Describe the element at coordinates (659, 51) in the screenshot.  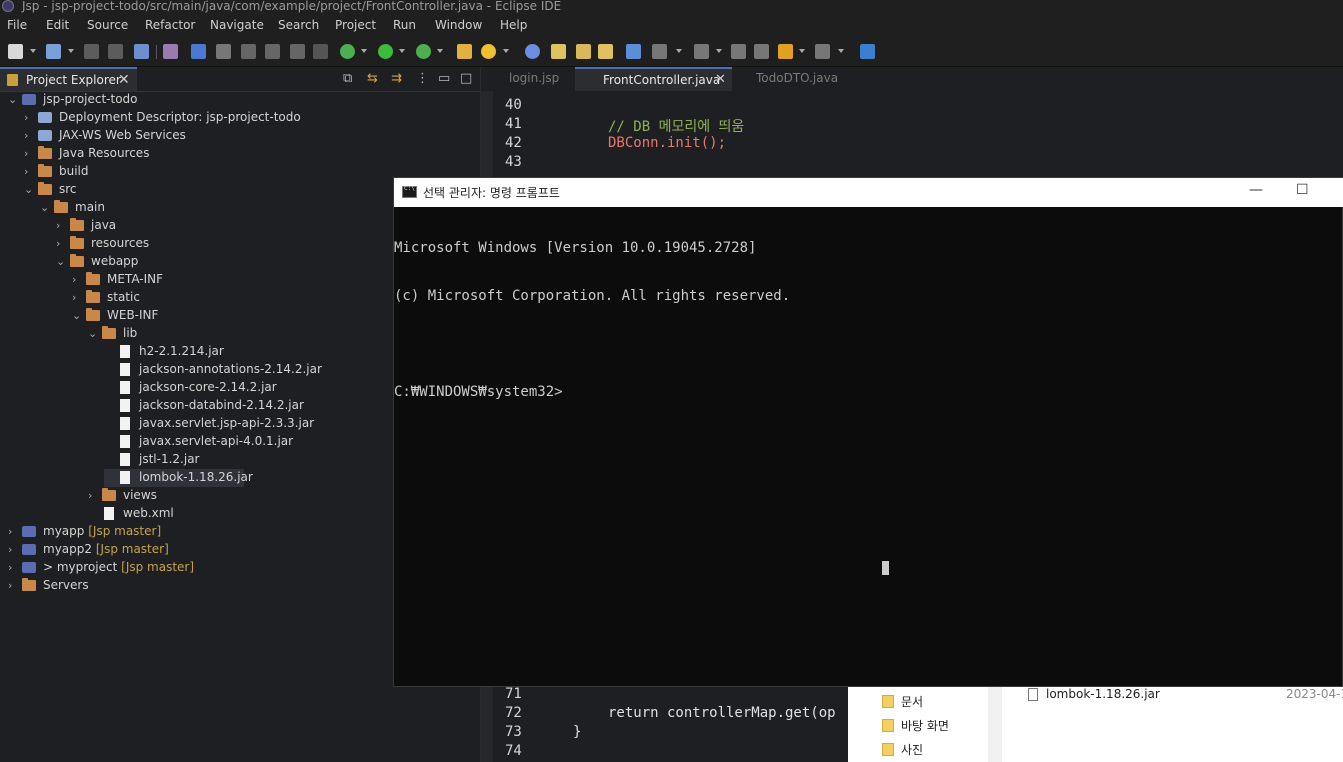
I see `annotation-next-icon` at that location.